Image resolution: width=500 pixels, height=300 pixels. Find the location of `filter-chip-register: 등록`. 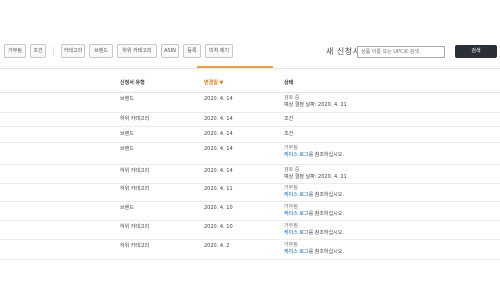

filter-chip-register: 등록 is located at coordinates (192, 51).